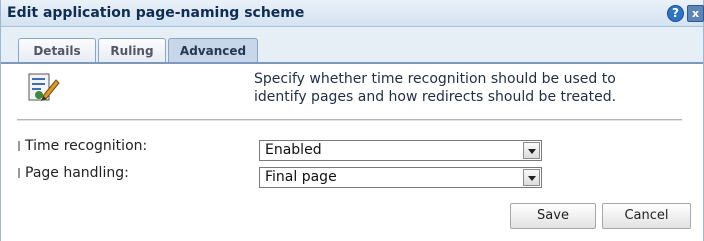  I want to click on cancel-button: Cancel, so click(646, 216).